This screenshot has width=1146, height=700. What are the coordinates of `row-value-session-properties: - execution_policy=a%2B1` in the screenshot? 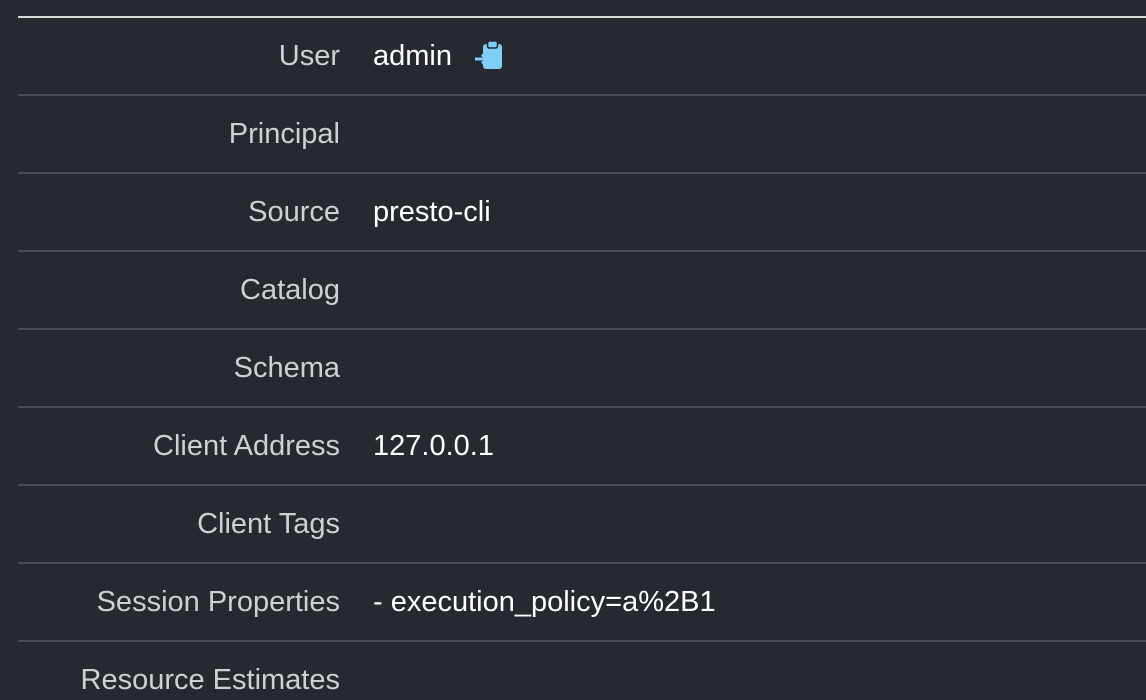 It's located at (544, 601).